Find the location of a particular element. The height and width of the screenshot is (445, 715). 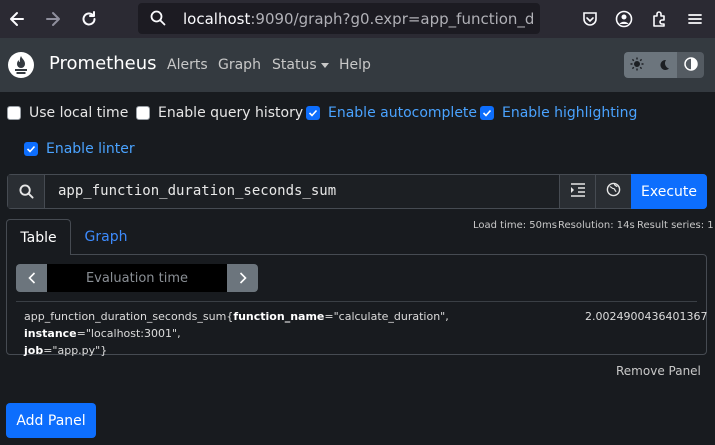

brand-title: Prometheus is located at coordinates (103, 63).